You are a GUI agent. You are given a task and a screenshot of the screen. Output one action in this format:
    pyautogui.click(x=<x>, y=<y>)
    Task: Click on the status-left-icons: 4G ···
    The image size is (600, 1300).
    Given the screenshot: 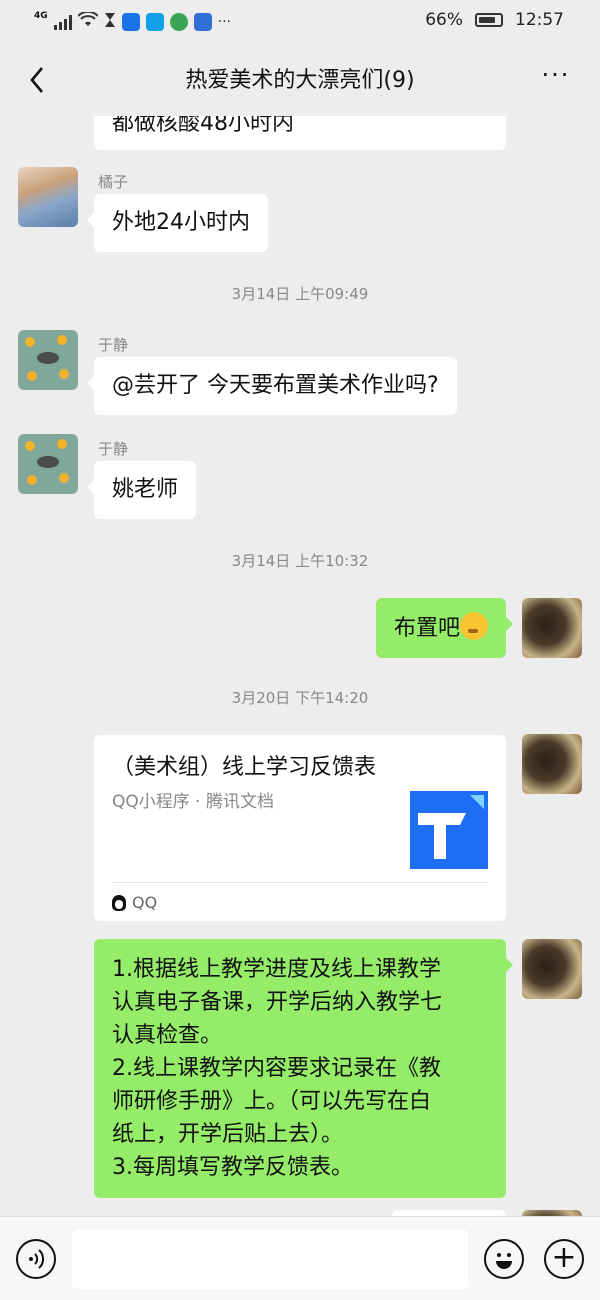 What is the action you would take?
    pyautogui.click(x=133, y=21)
    